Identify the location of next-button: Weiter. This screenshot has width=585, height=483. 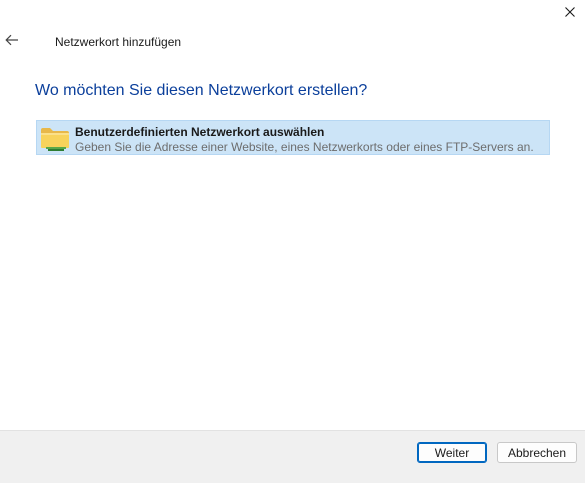
(452, 452).